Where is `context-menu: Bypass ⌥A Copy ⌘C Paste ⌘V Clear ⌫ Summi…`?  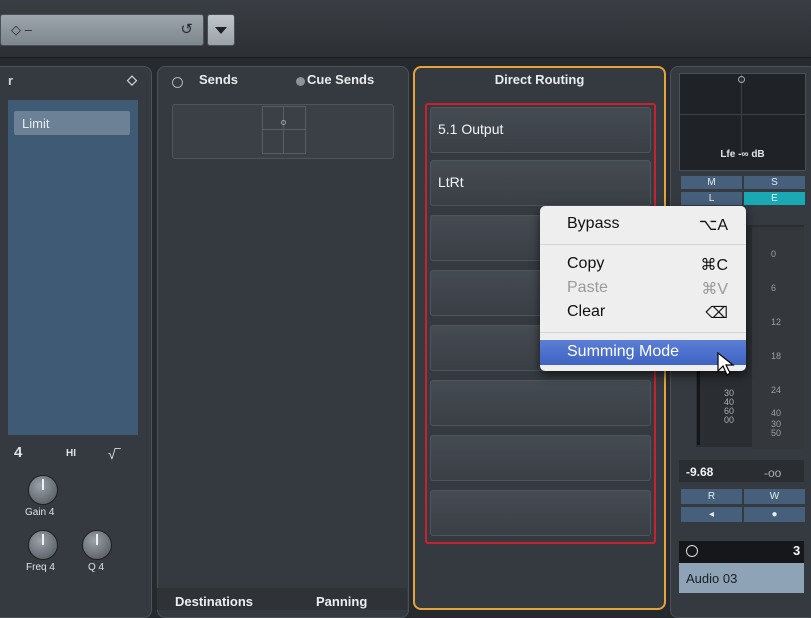 context-menu: Bypass ⌥A Copy ⌘C Paste ⌘V Clear ⌫ Summi… is located at coordinates (643, 288).